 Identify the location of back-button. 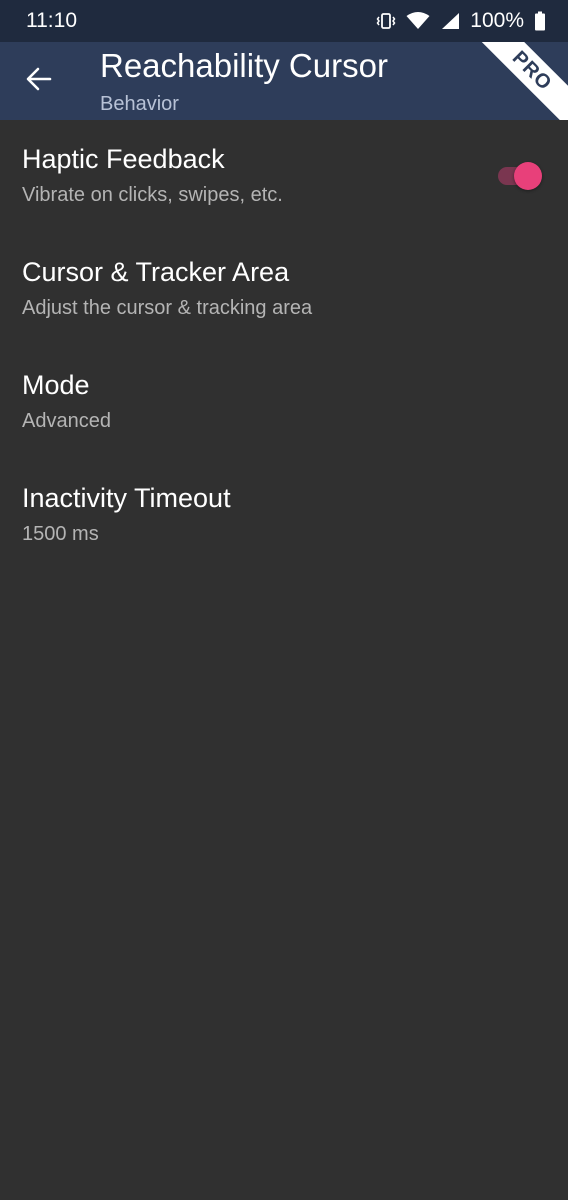
(39, 81).